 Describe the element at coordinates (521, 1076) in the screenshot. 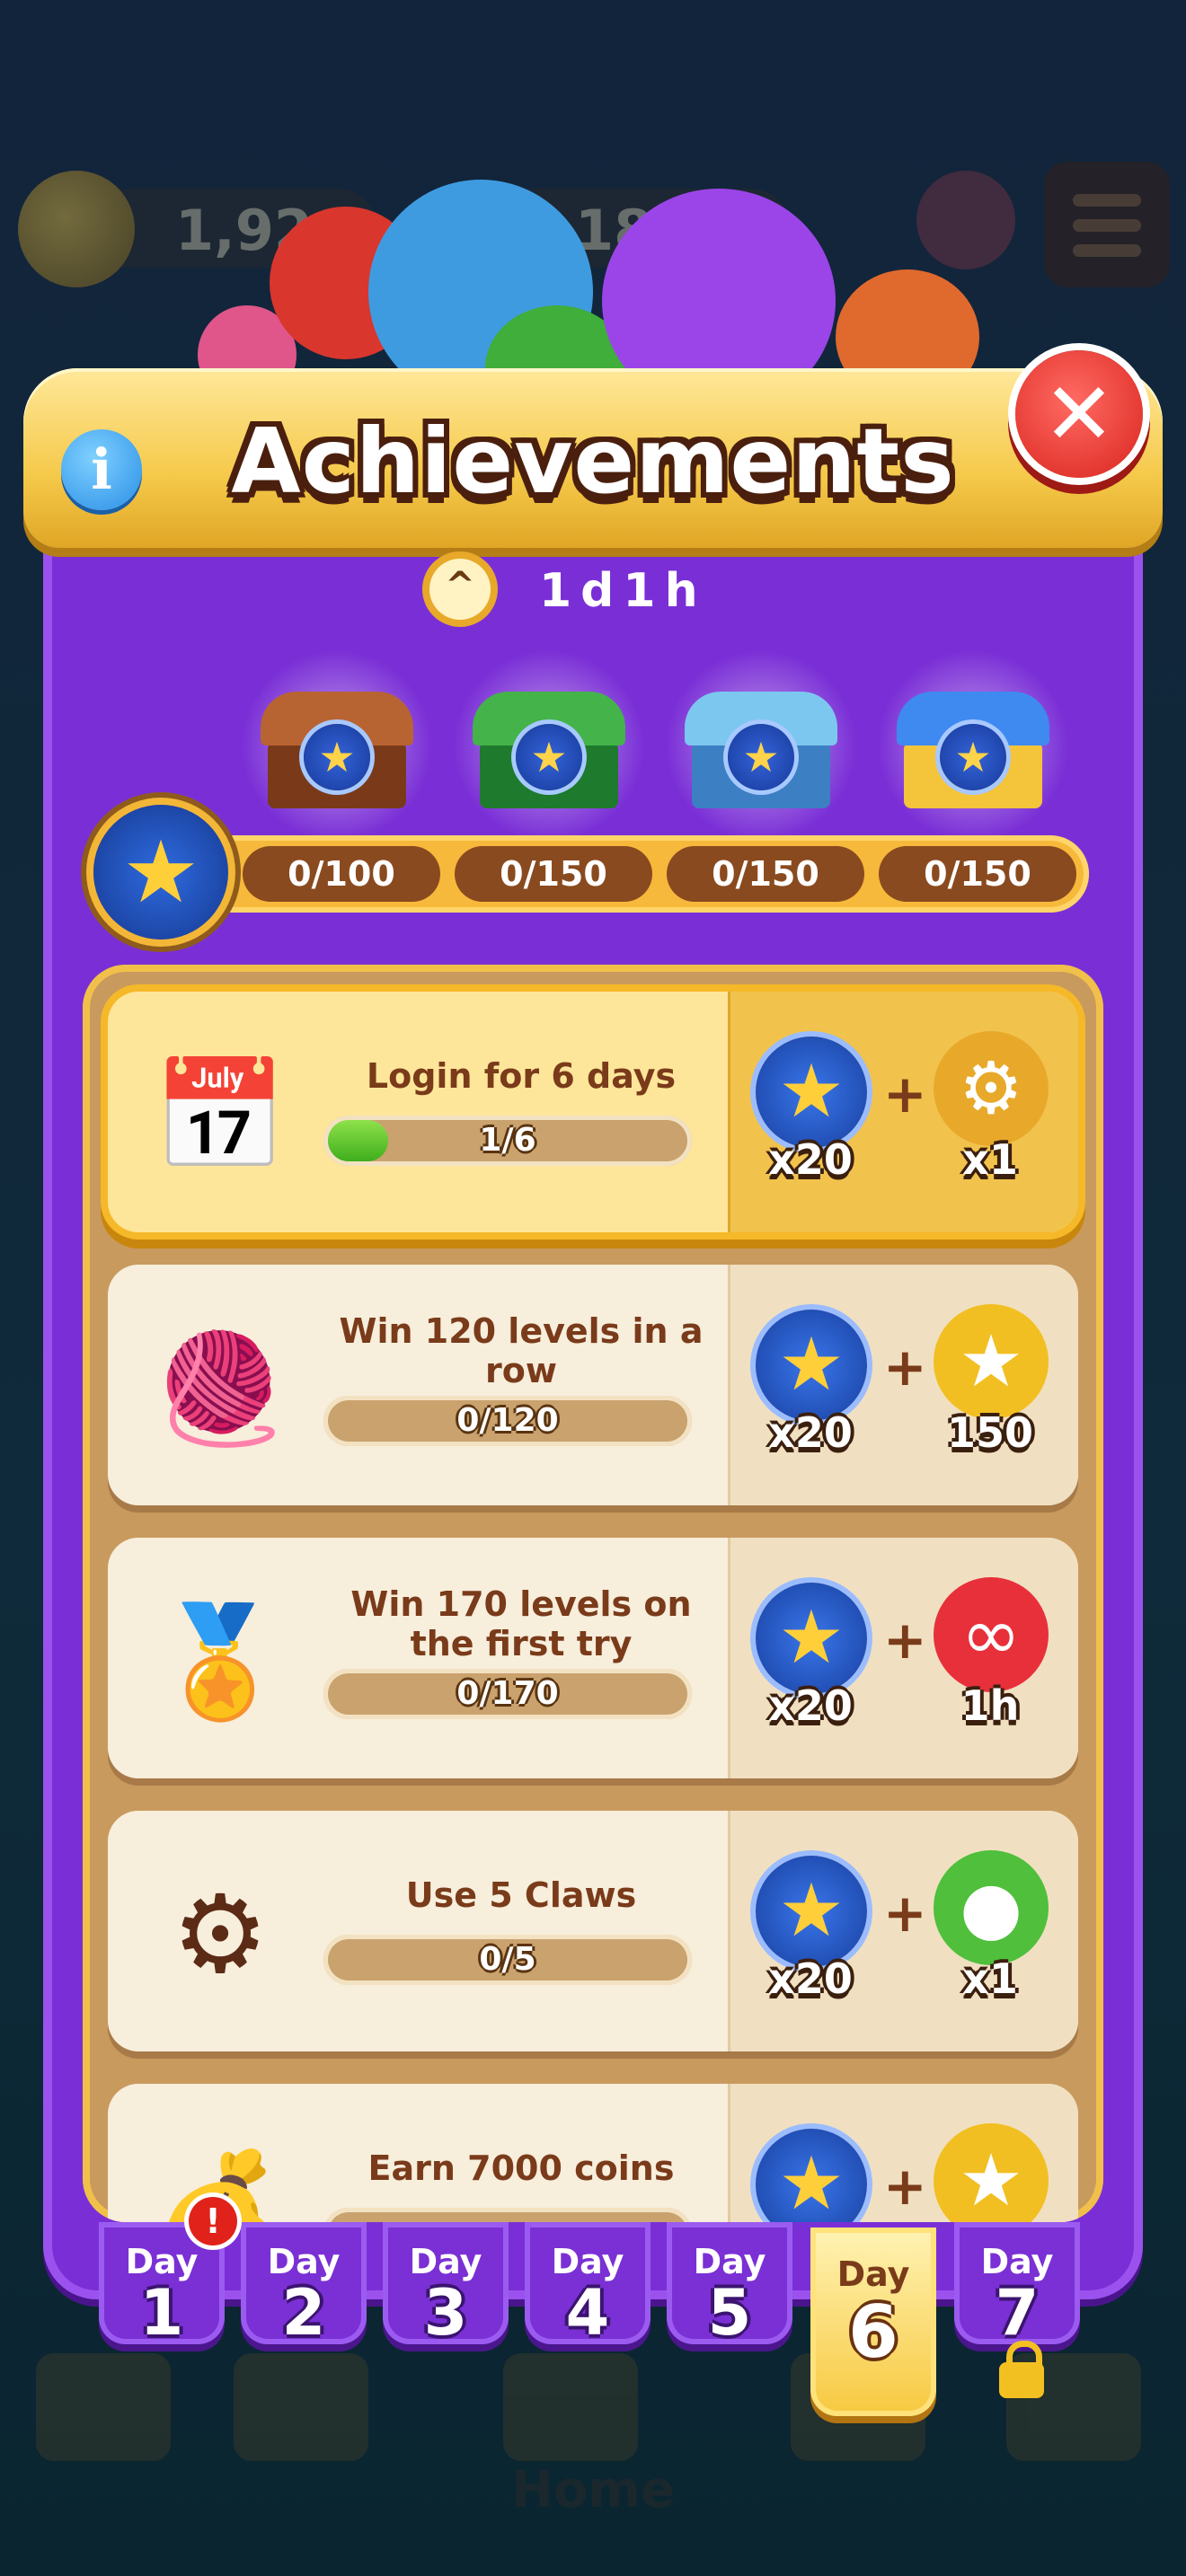

I see `task-title: Login for 6 days` at that location.